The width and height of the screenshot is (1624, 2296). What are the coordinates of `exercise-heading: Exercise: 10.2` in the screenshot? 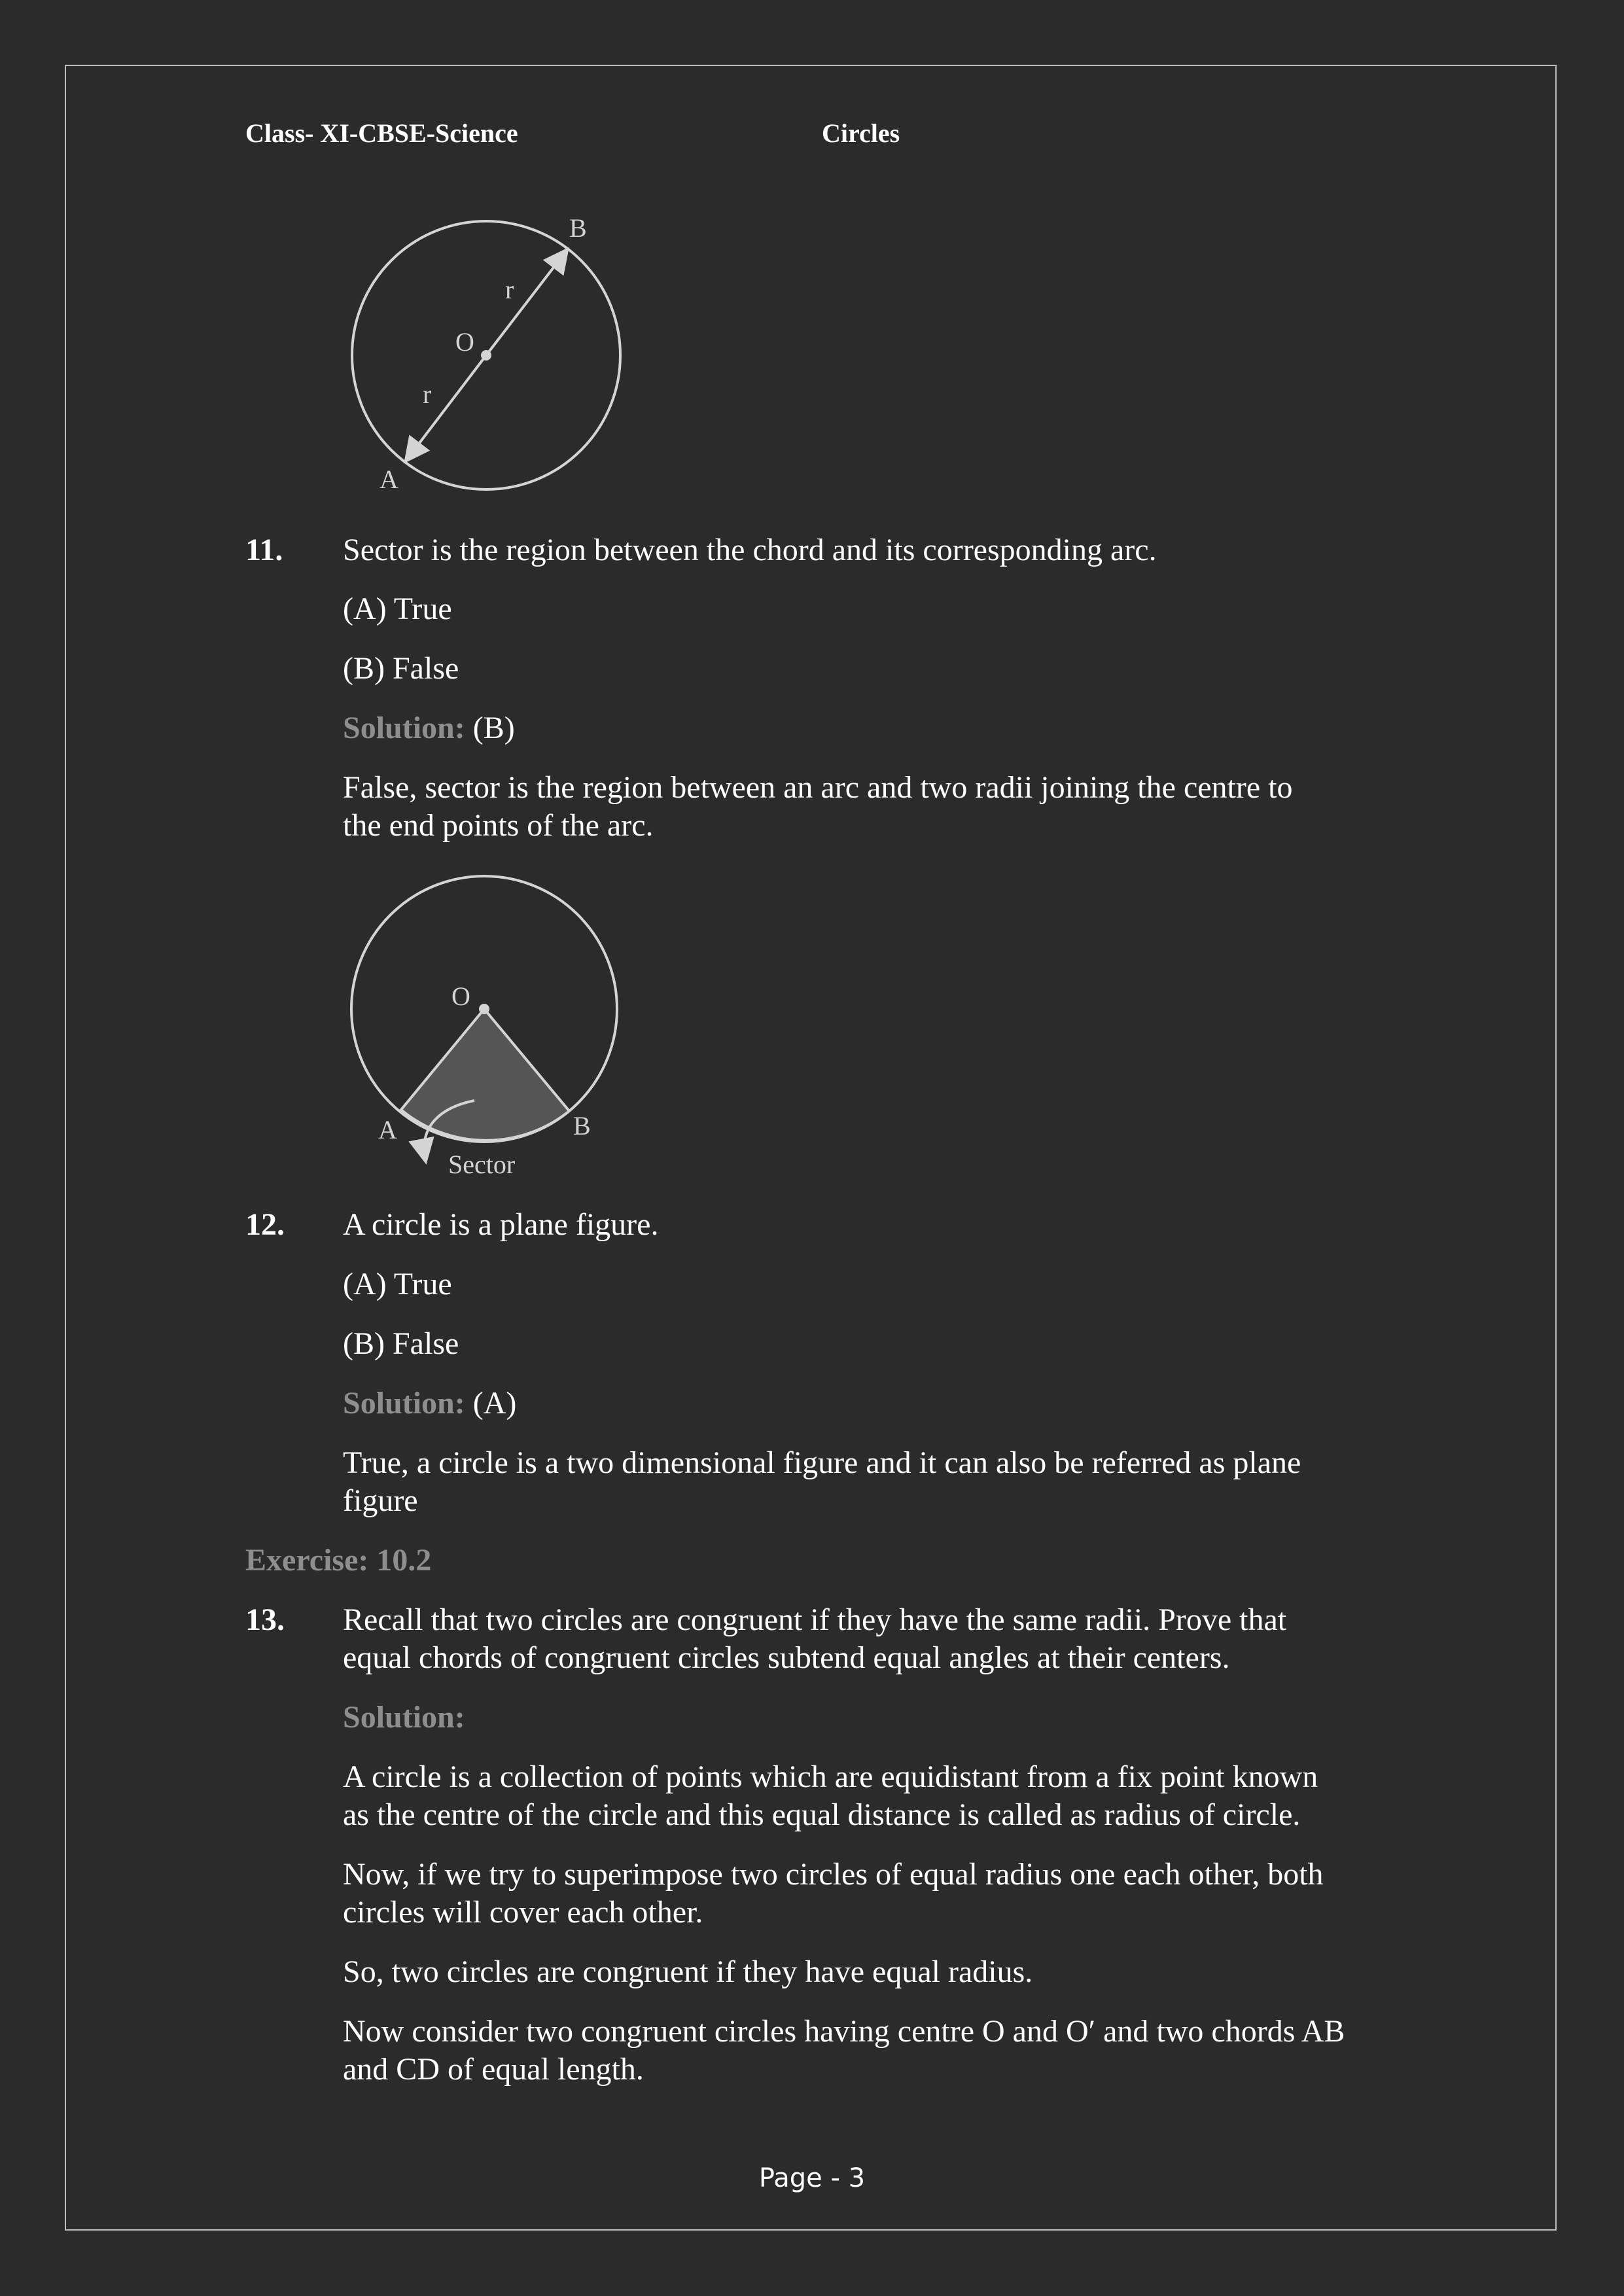 It's located at (338, 1560).